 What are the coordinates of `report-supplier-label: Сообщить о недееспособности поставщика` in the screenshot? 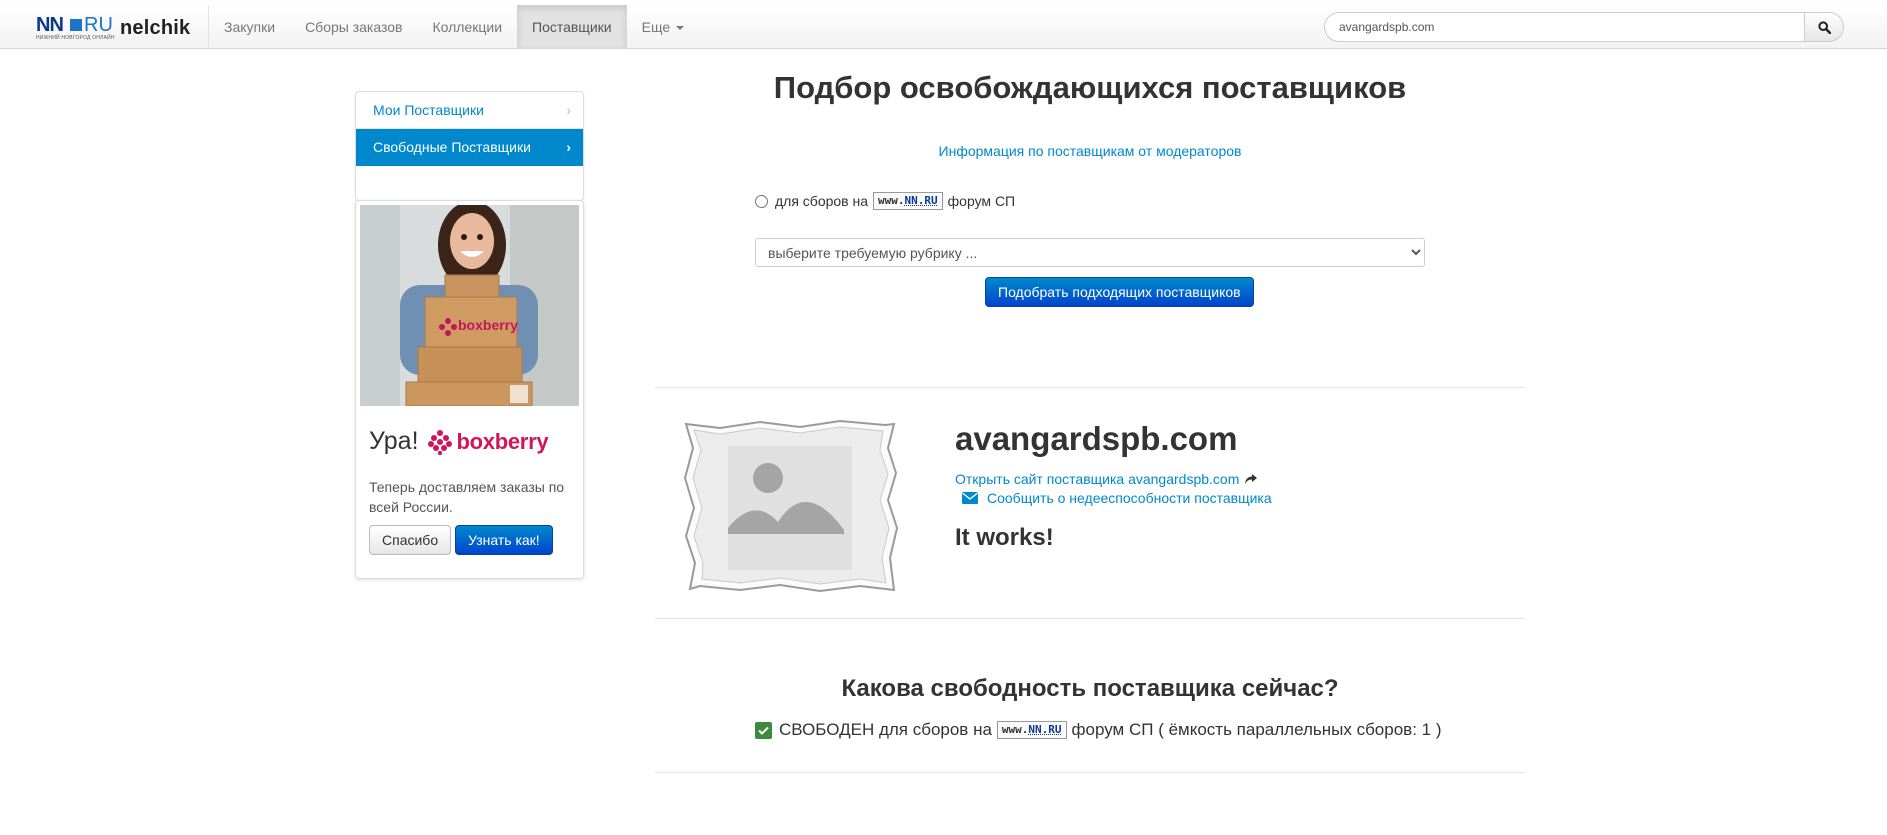 It's located at (1129, 498).